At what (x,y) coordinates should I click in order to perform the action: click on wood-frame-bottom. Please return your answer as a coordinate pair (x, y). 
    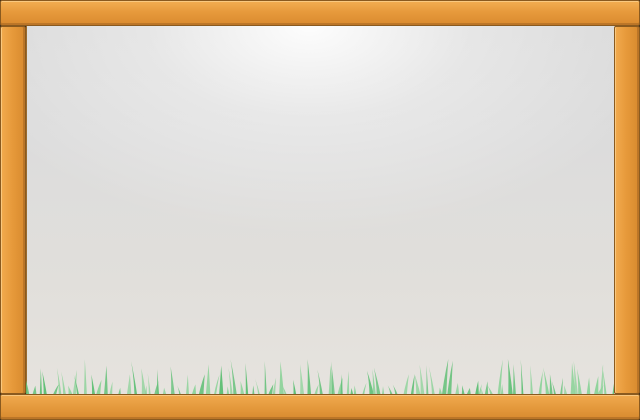
    Looking at the image, I should click on (320, 407).